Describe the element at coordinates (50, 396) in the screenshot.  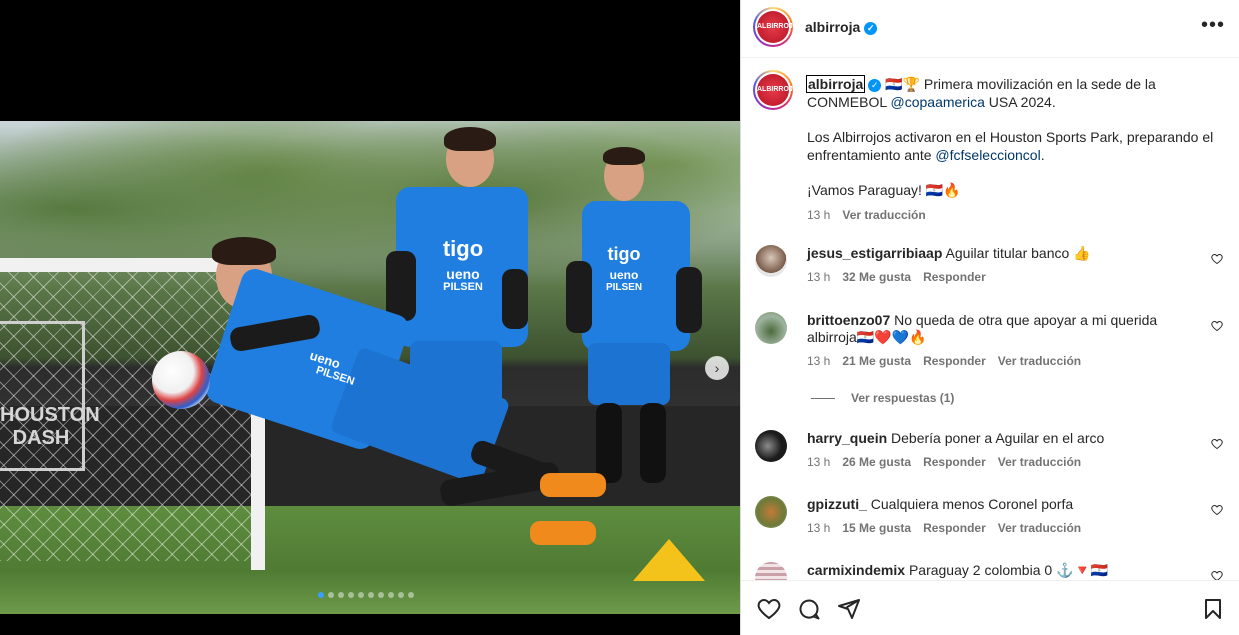
I see `houston-dash-logo: HOUSTON DASH` at that location.